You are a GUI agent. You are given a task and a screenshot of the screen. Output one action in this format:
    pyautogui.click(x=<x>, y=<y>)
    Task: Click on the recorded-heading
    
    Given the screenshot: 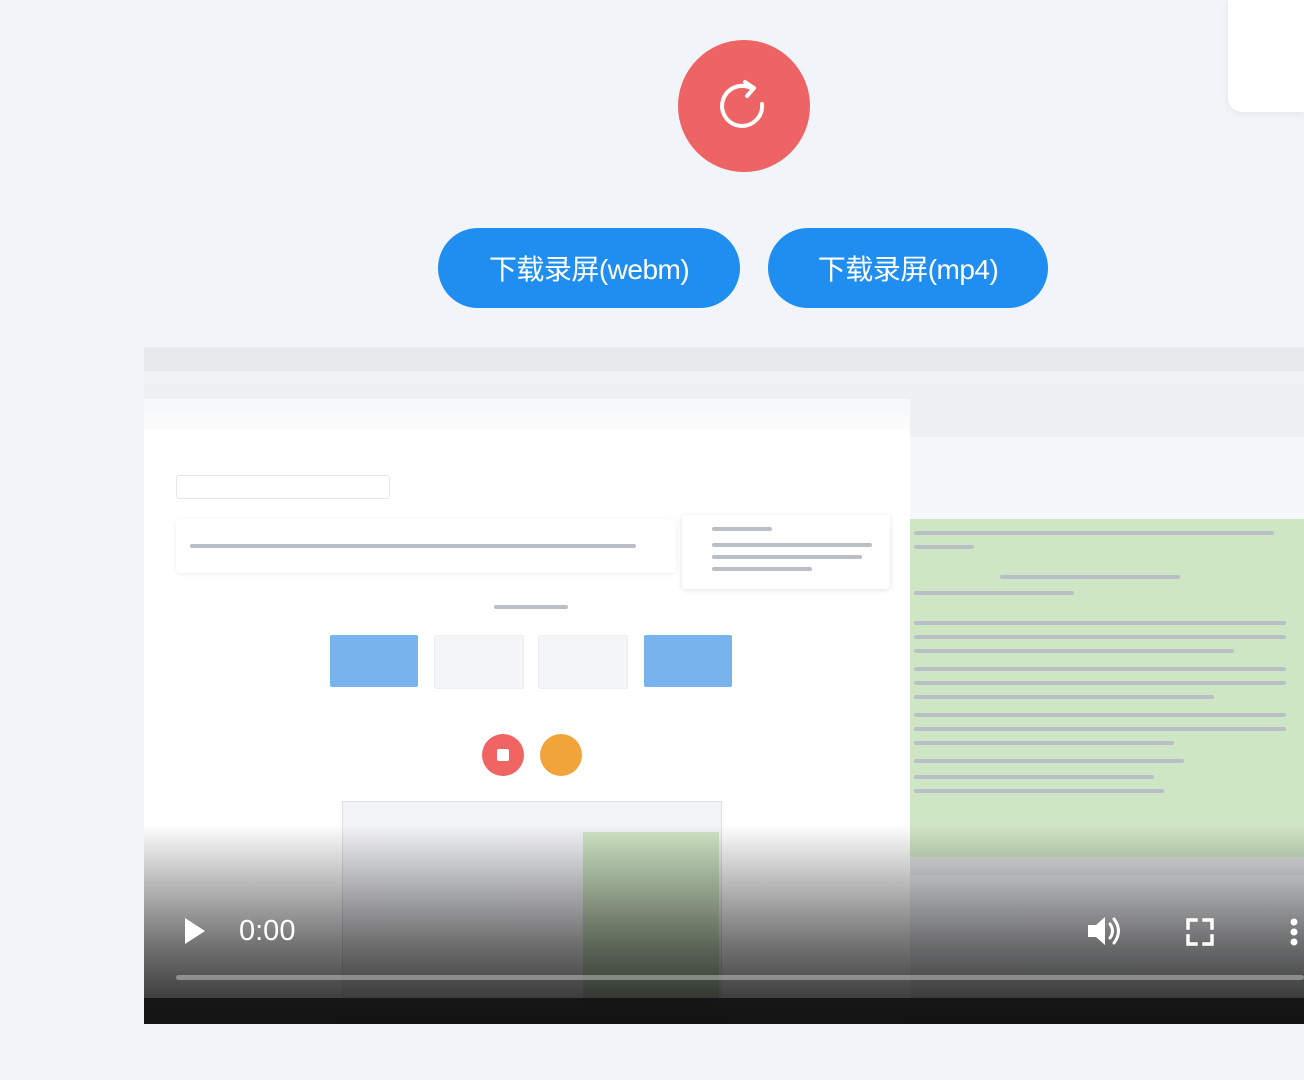 What is the action you would take?
    pyautogui.click(x=531, y=607)
    